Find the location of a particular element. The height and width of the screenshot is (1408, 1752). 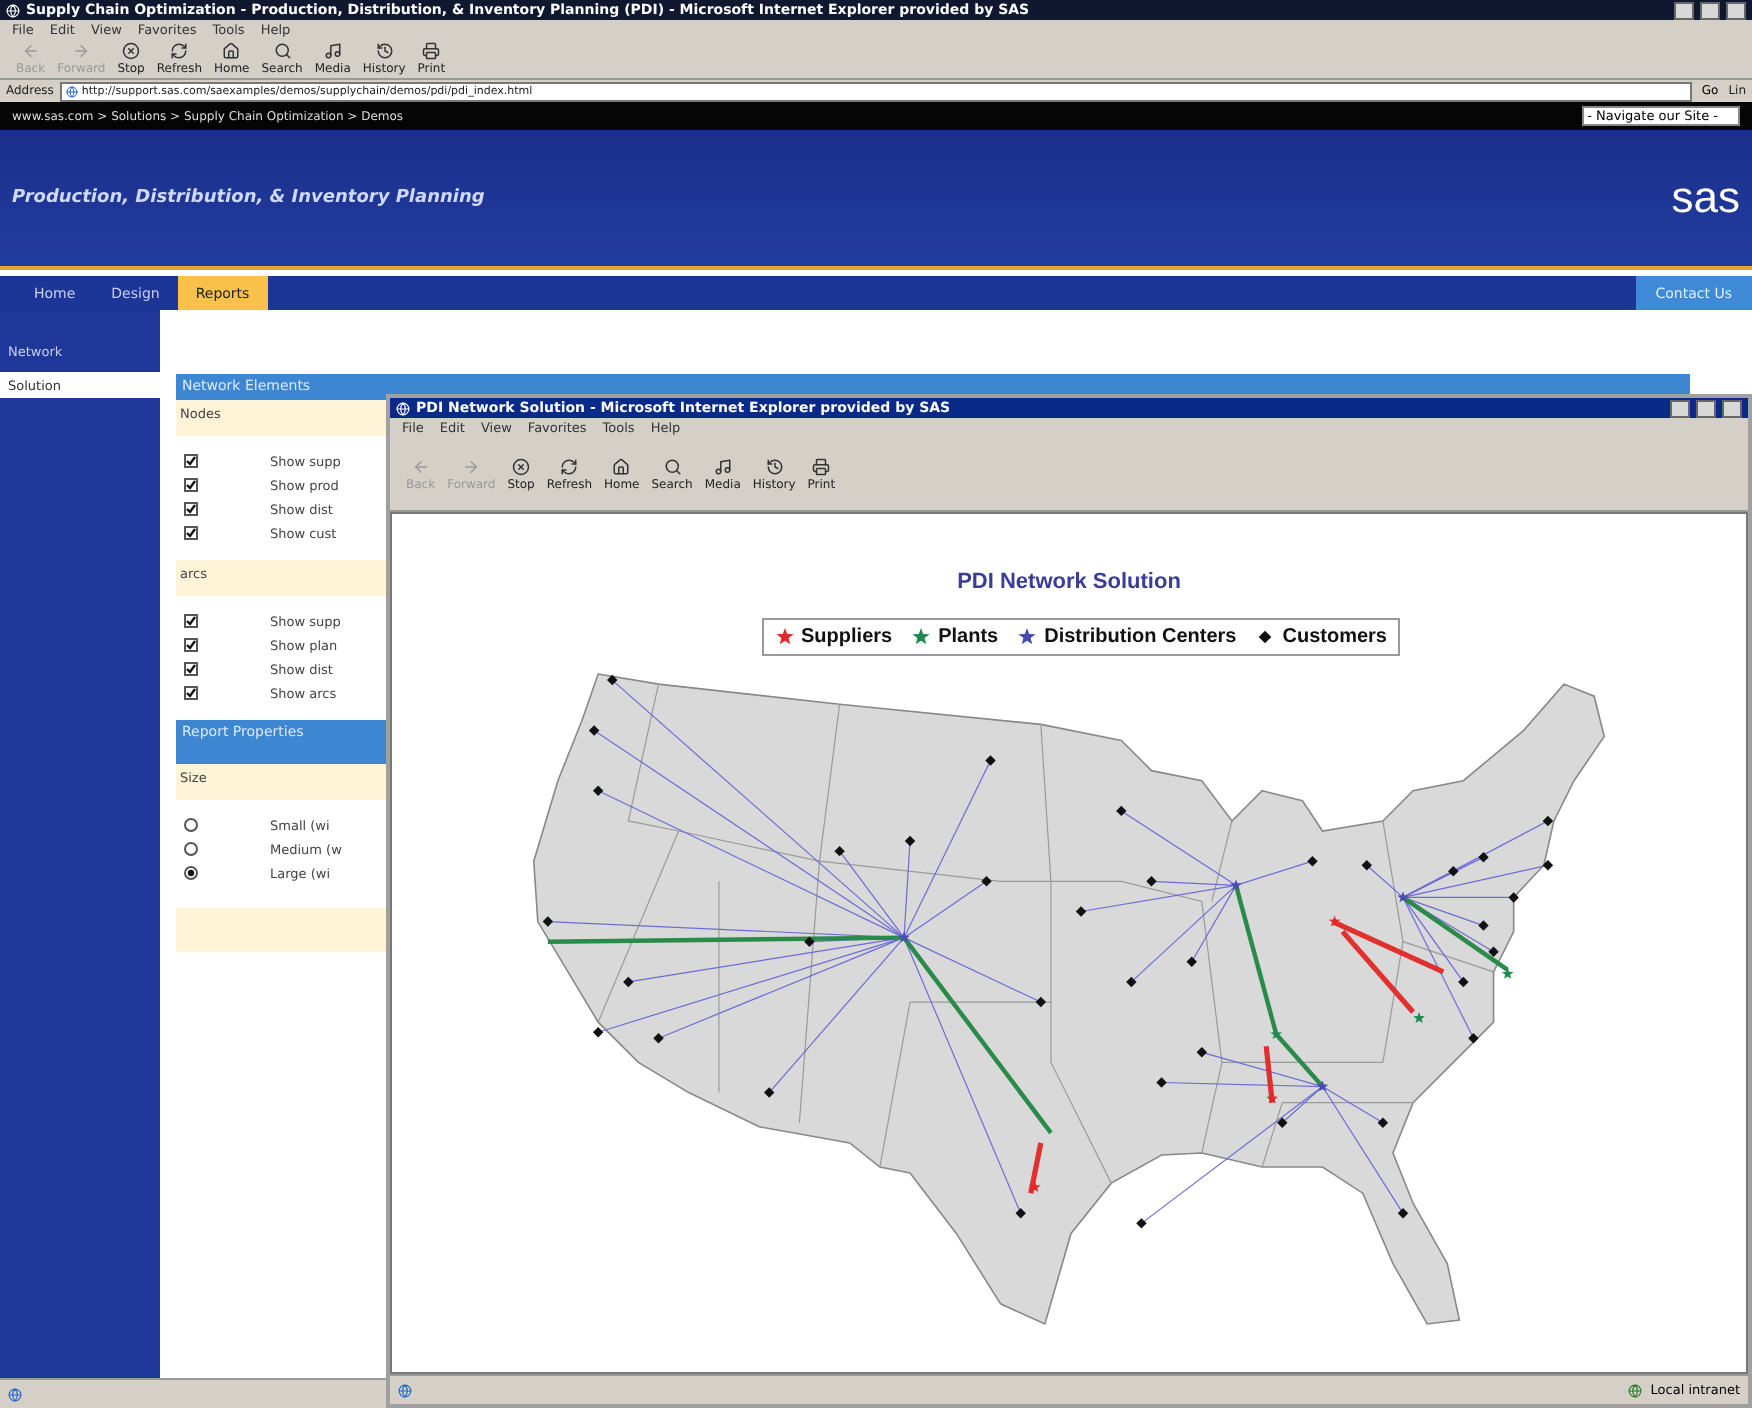

legend-label: Distribution Centers is located at coordinates (1140, 637).